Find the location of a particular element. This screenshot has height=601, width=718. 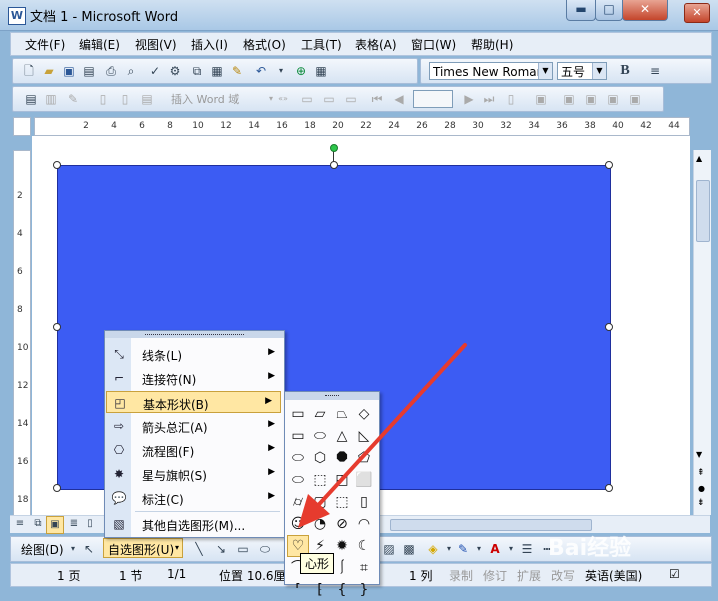

menu-item-block-arrows: ⇨ 箭头总汇(A) ▶ is located at coordinates (194, 426).